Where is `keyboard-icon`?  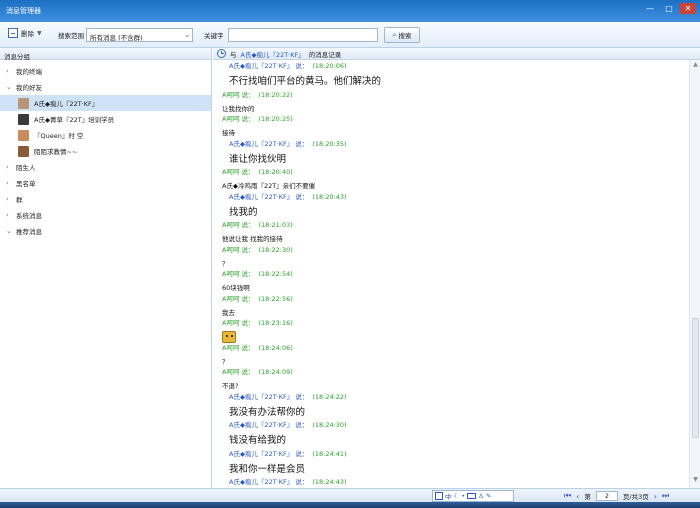
keyboard-icon is located at coordinates (472, 496).